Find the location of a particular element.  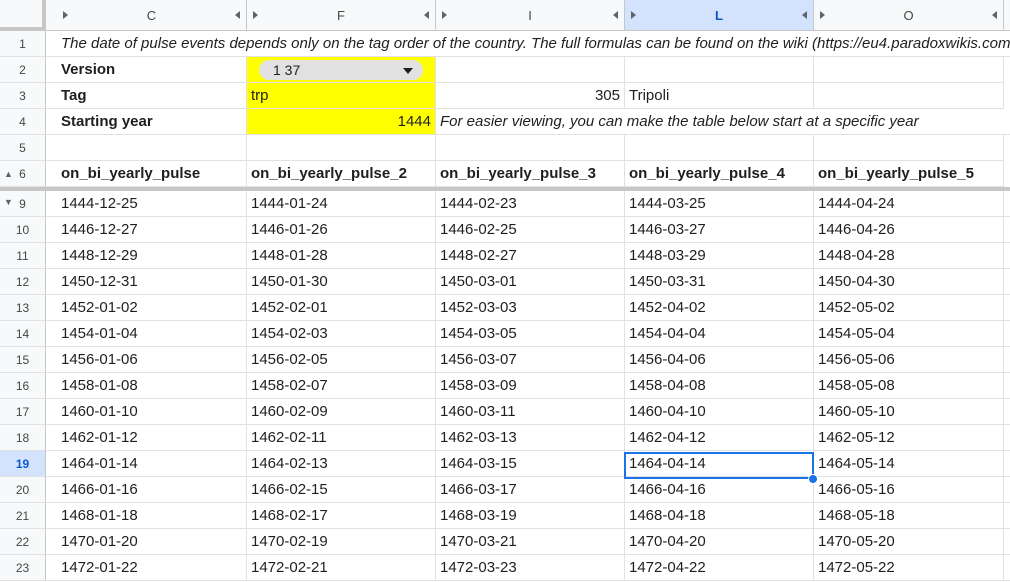

row-number: 1 is located at coordinates (23, 44).